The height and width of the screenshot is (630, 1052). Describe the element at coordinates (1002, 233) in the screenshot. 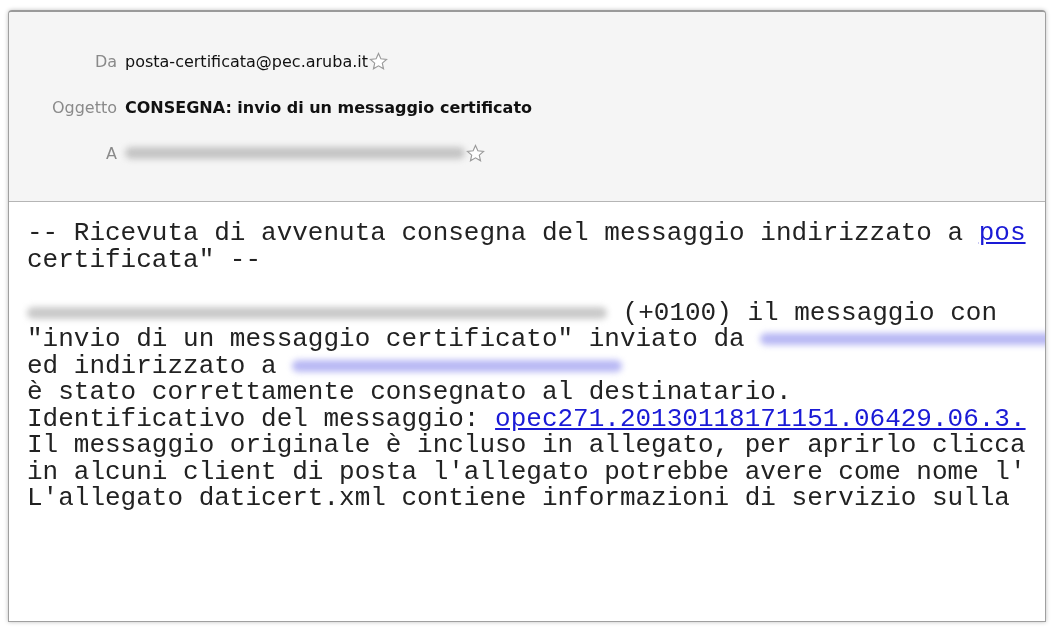

I see `body-link: pos` at that location.